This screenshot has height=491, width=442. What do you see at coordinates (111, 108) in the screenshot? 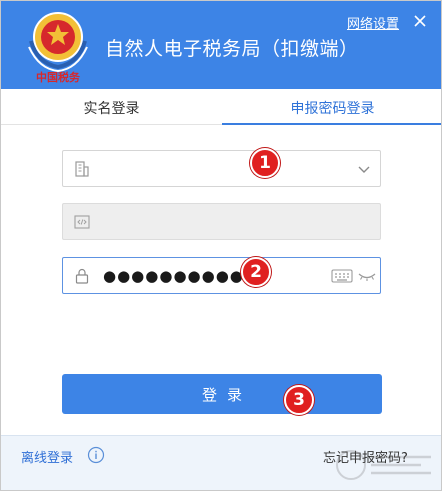
I see `tab-realname-login: 实名登录` at bounding box center [111, 108].